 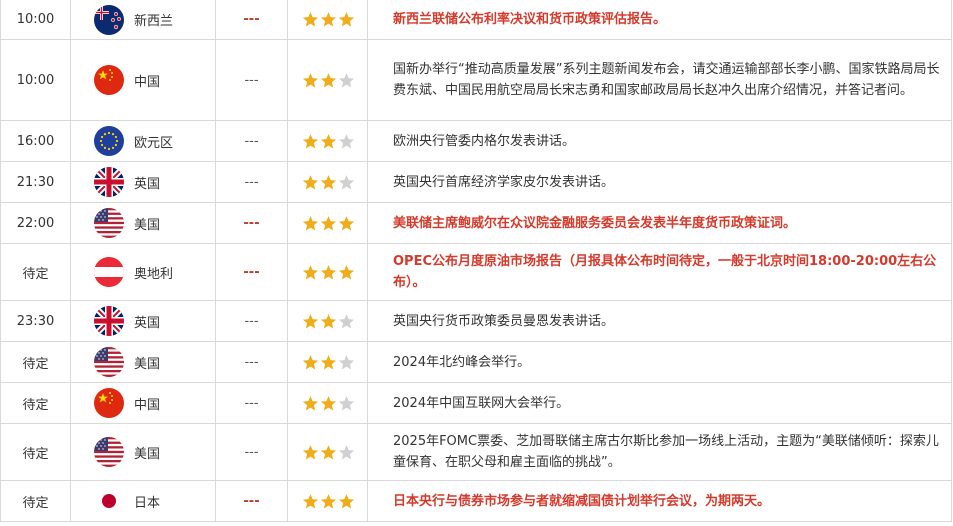 What do you see at coordinates (147, 405) in the screenshot?
I see `country-name: 中国` at bounding box center [147, 405].